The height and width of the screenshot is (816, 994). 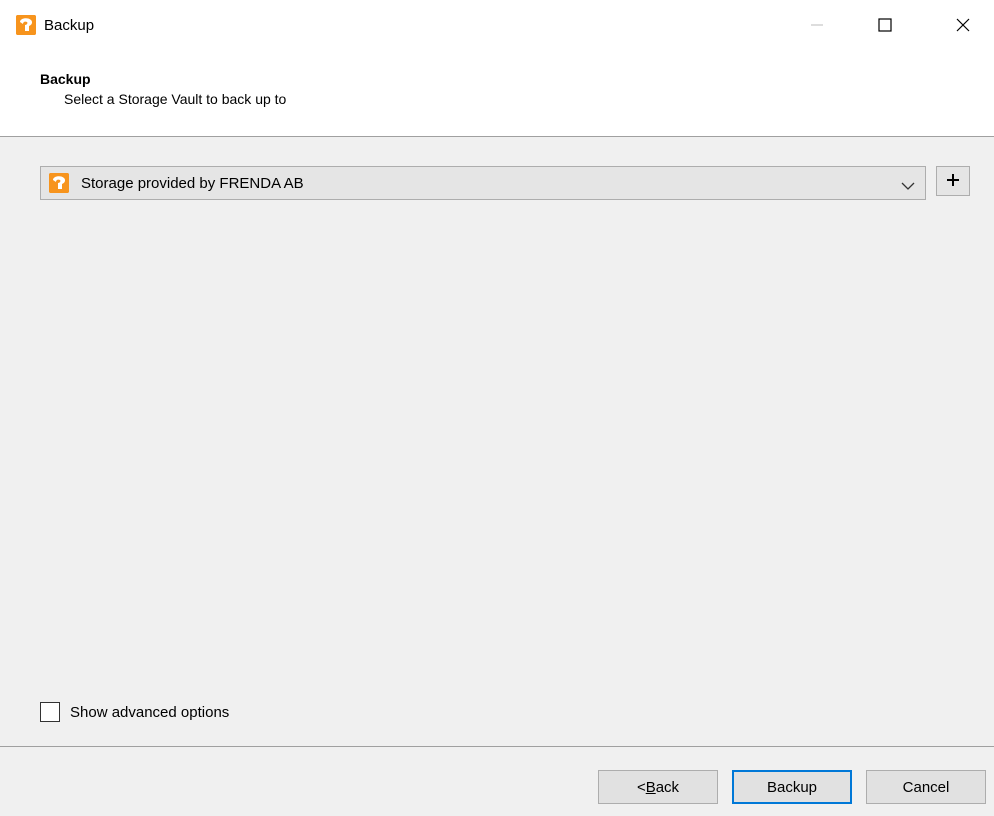 I want to click on app-logo-icon, so click(x=26, y=25).